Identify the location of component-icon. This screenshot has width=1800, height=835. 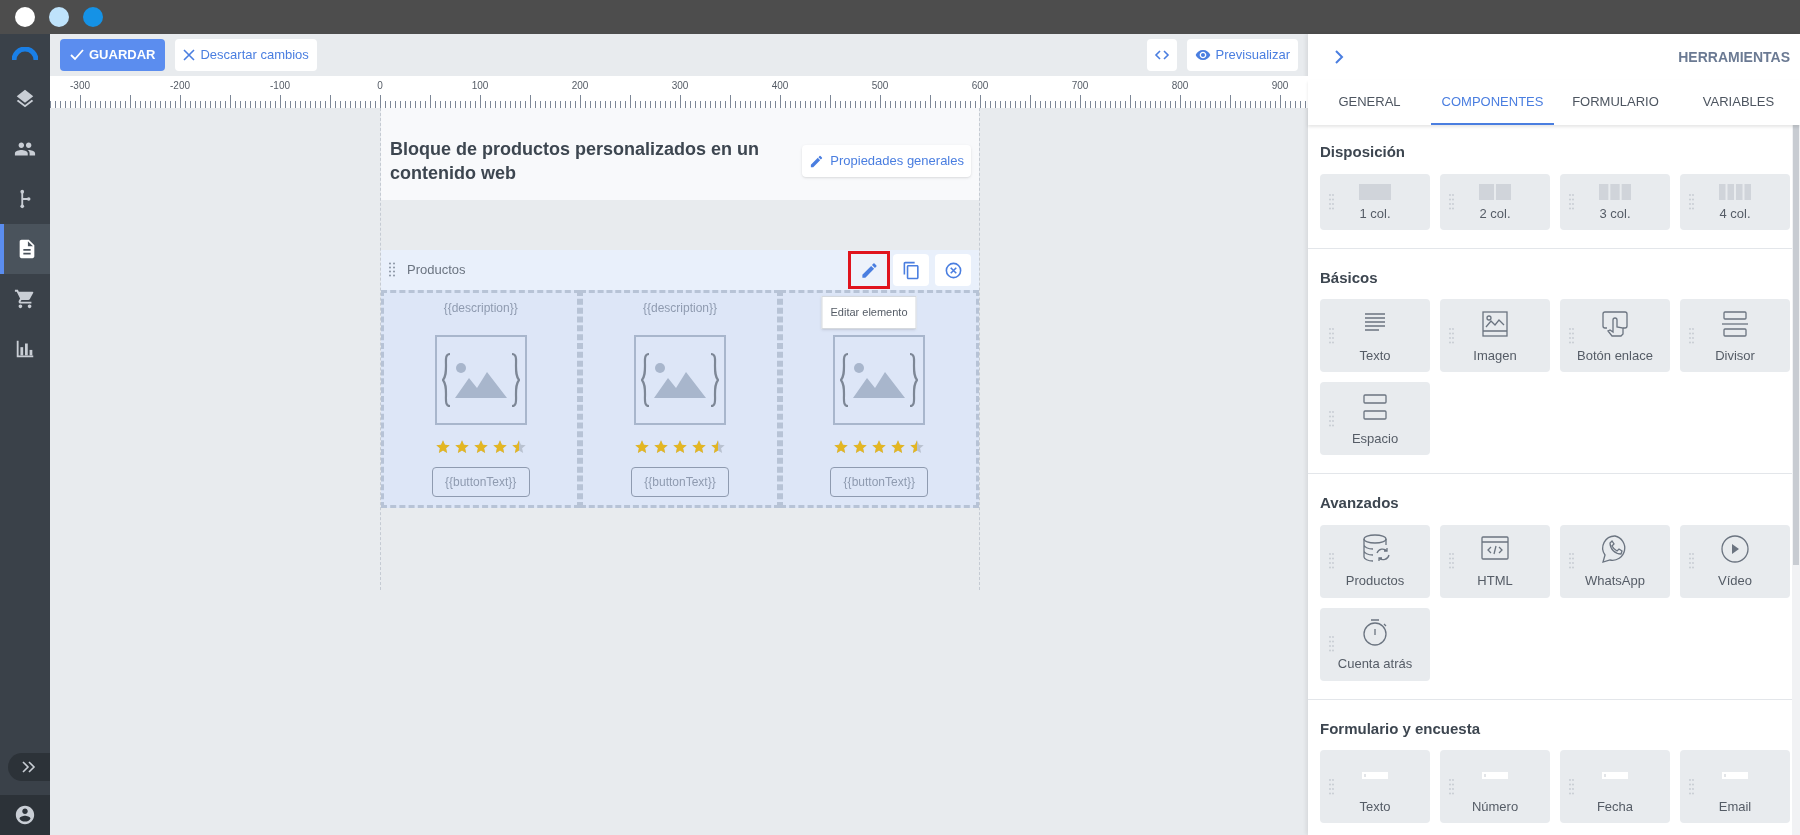
(1735, 549).